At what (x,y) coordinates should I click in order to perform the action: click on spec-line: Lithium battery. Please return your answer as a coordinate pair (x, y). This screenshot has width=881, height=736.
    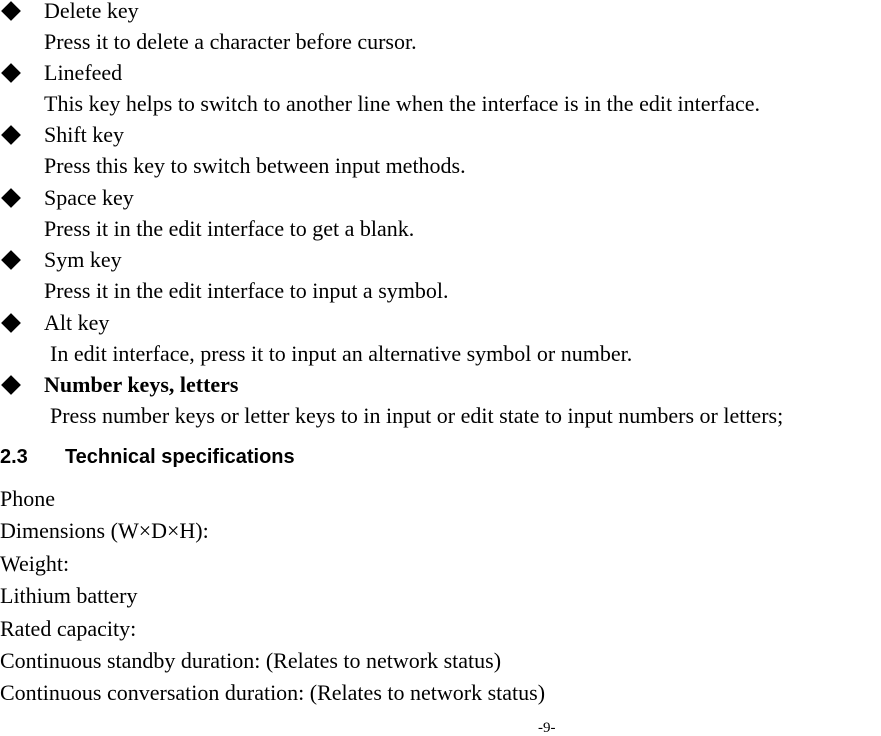
    Looking at the image, I should click on (69, 595).